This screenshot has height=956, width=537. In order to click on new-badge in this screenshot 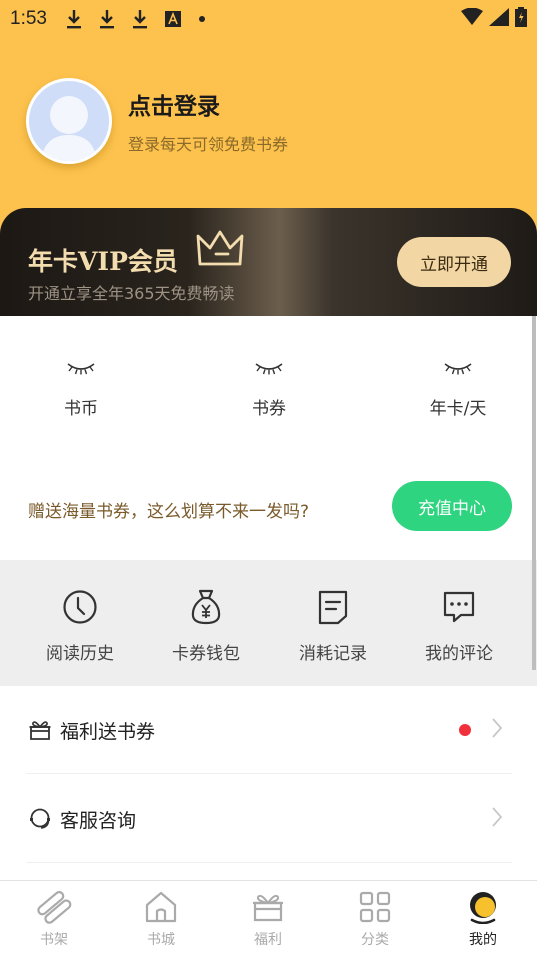, I will do `click(465, 730)`.